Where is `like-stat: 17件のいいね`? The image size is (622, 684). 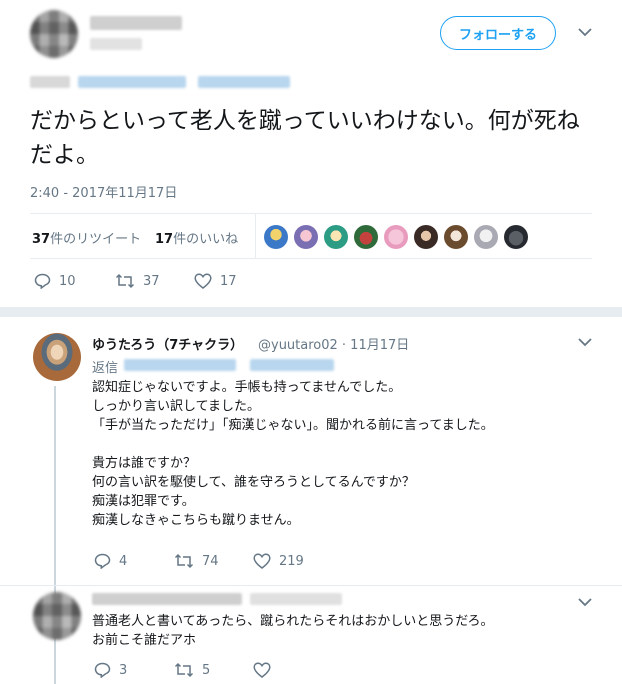 like-stat: 17件のいいね is located at coordinates (196, 237).